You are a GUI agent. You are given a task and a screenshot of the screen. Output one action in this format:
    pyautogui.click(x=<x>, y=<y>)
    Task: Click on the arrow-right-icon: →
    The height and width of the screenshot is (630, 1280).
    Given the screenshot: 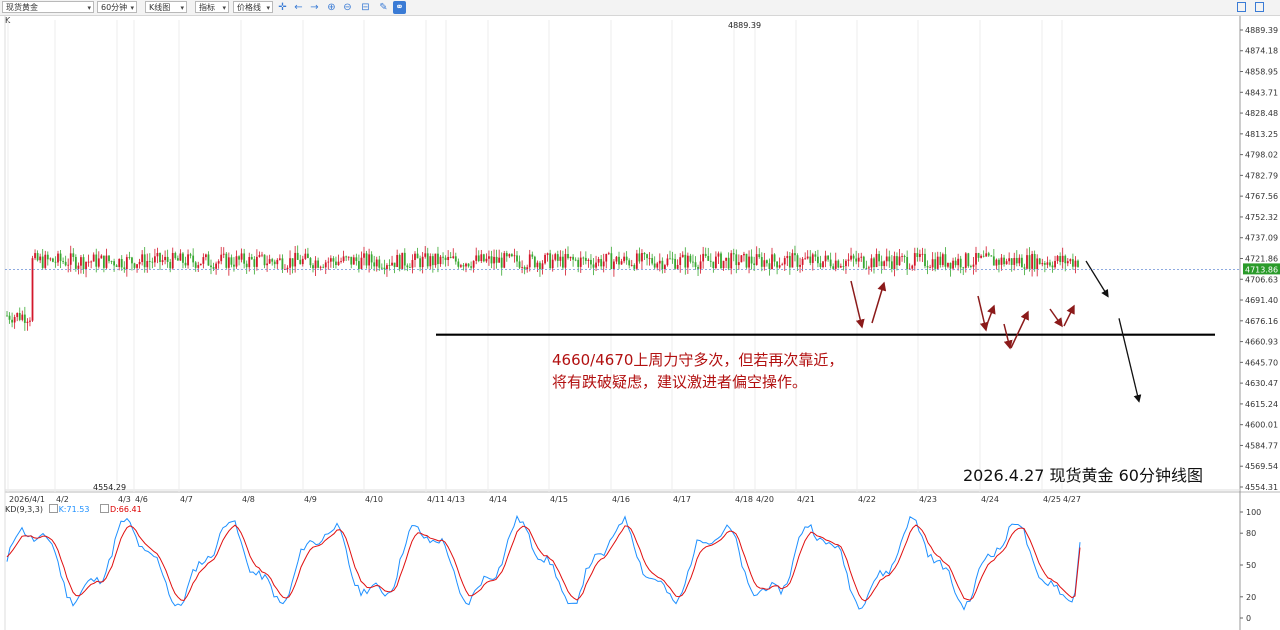 What is the action you would take?
    pyautogui.click(x=314, y=7)
    